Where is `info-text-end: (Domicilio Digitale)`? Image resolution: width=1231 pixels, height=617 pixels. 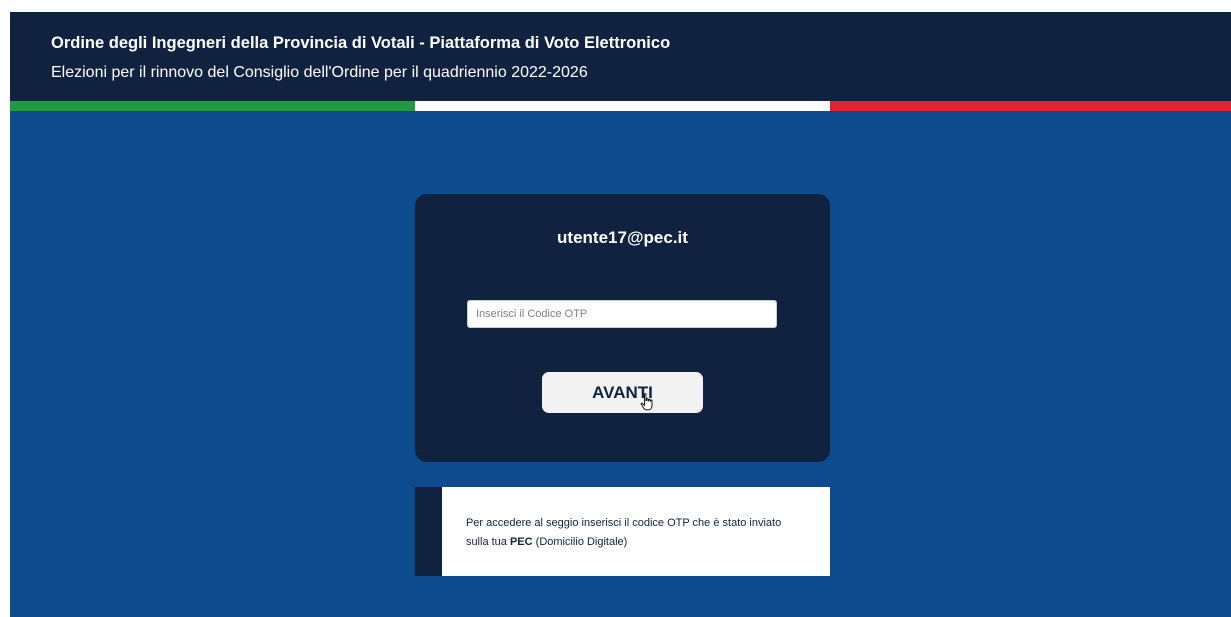 info-text-end: (Domicilio Digitale) is located at coordinates (580, 542).